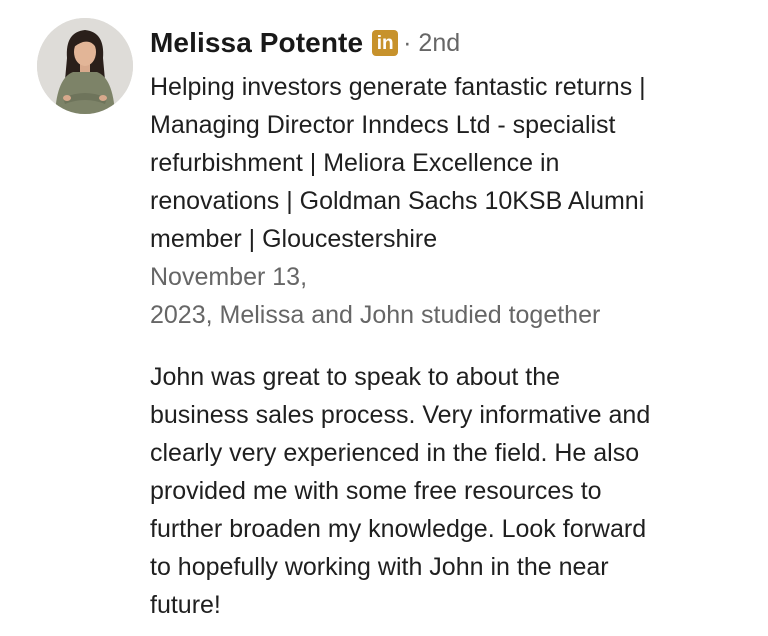  What do you see at coordinates (256, 43) in the screenshot?
I see `author-name: Melissa Potente` at bounding box center [256, 43].